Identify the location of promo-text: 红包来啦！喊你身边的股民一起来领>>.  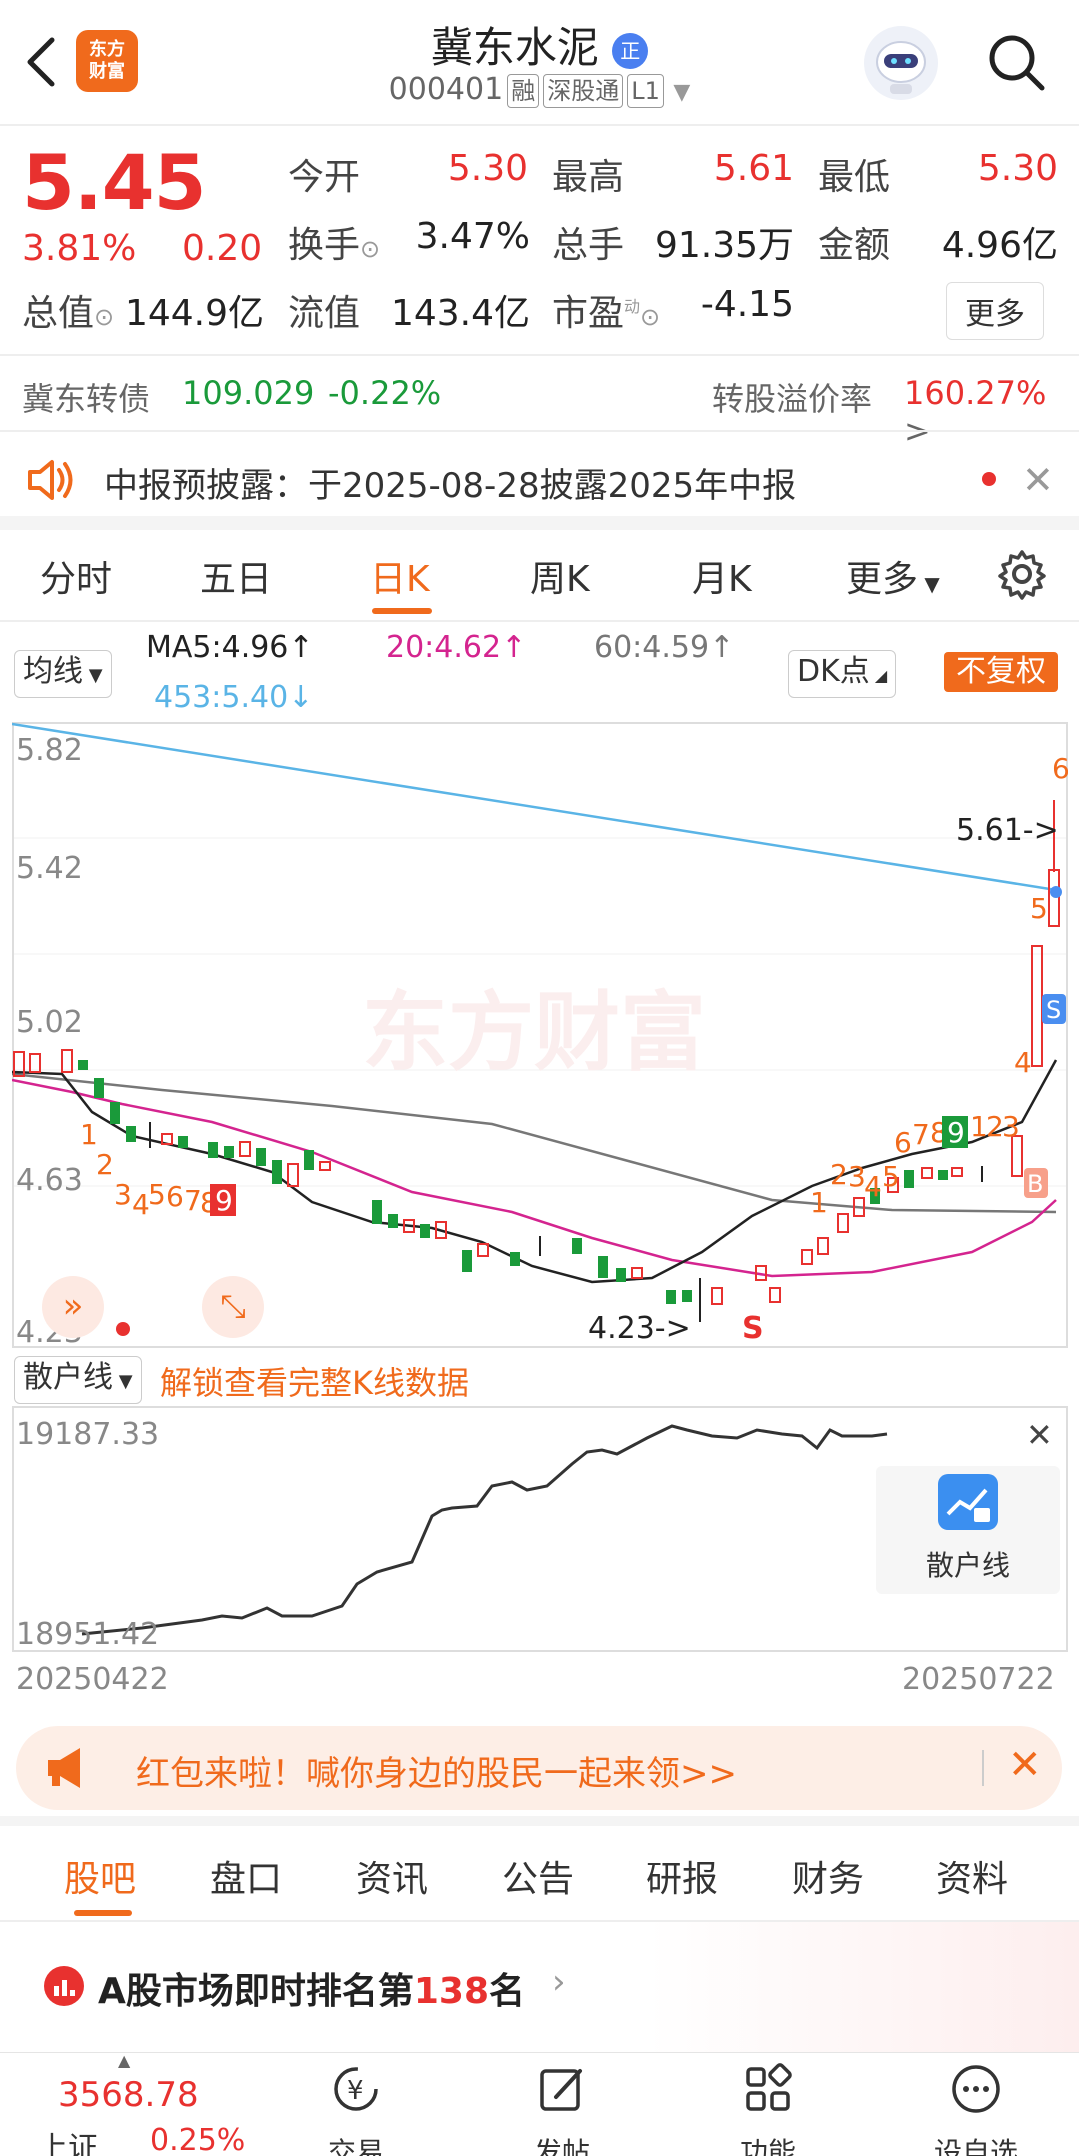
(436, 1774).